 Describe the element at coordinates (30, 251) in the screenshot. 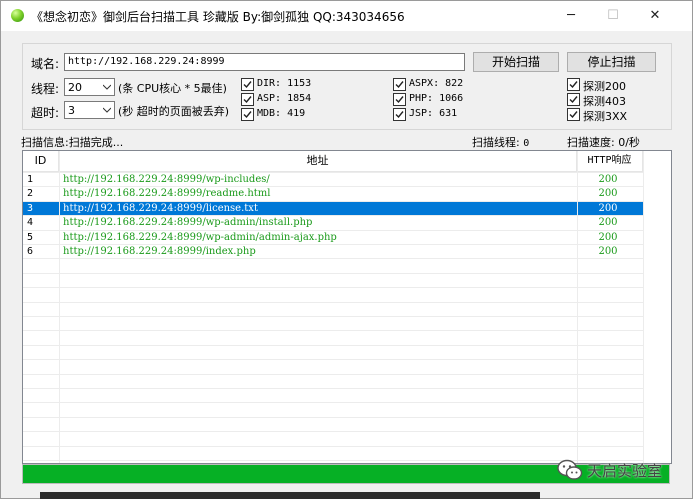

I see `row-id: 6` at that location.